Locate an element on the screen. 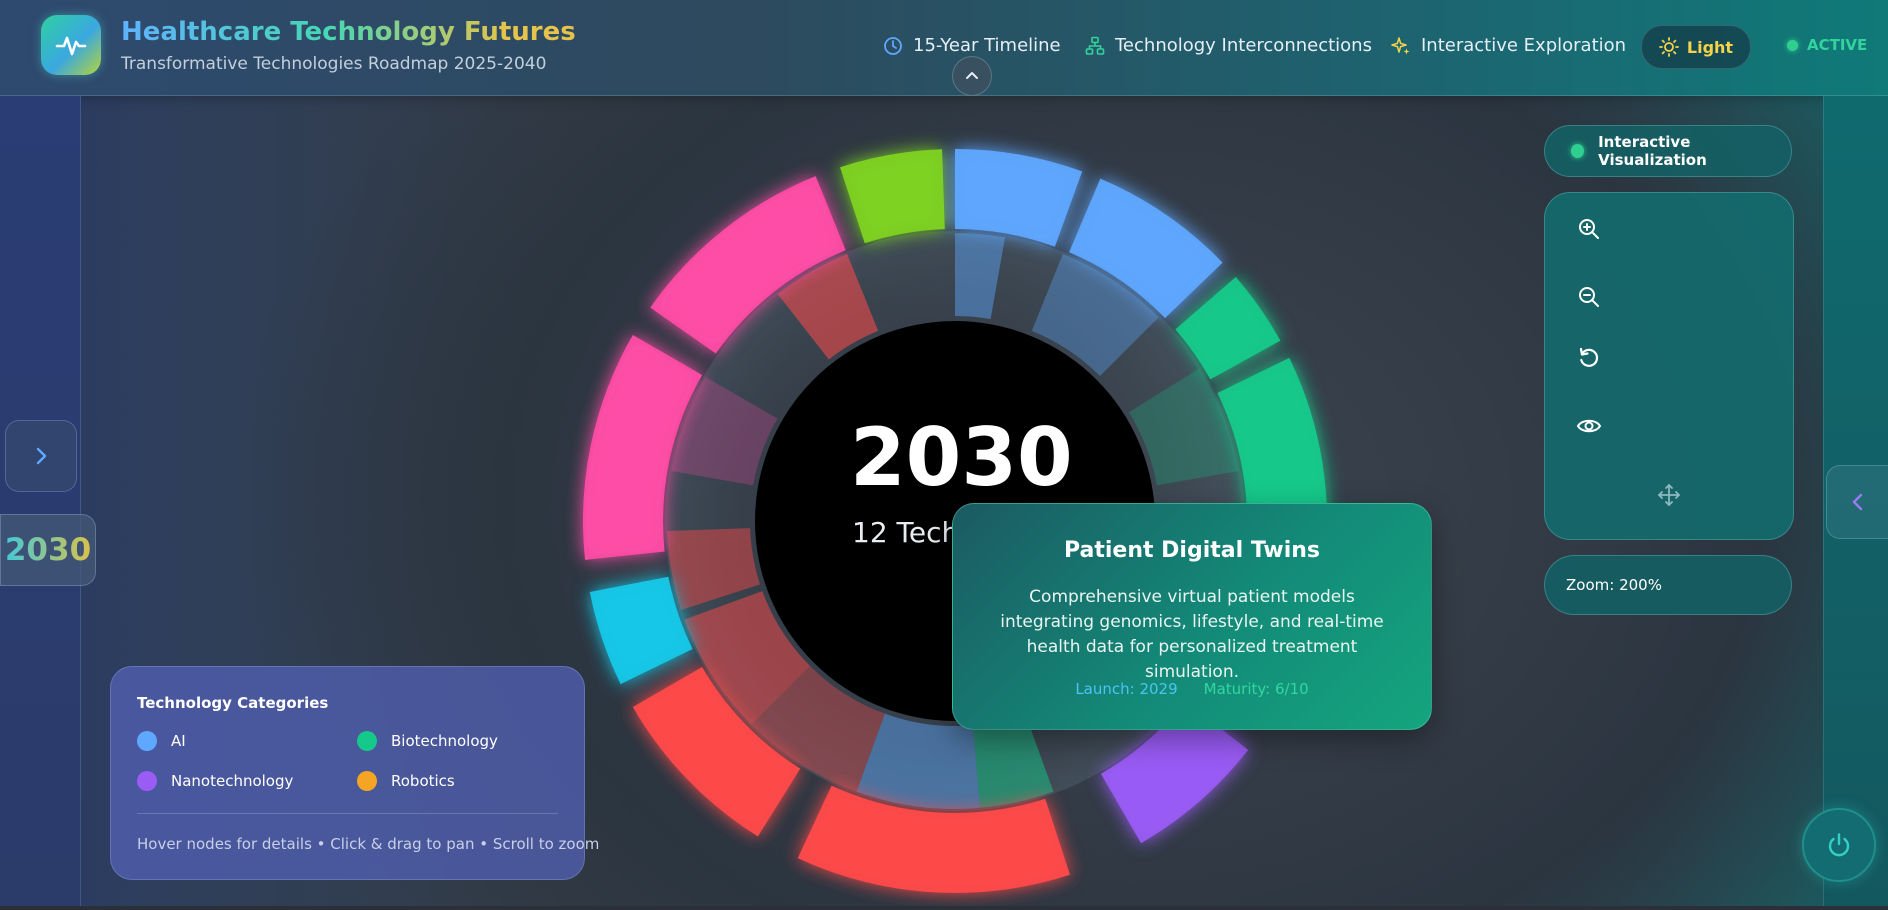  move-icon is located at coordinates (1669, 495).